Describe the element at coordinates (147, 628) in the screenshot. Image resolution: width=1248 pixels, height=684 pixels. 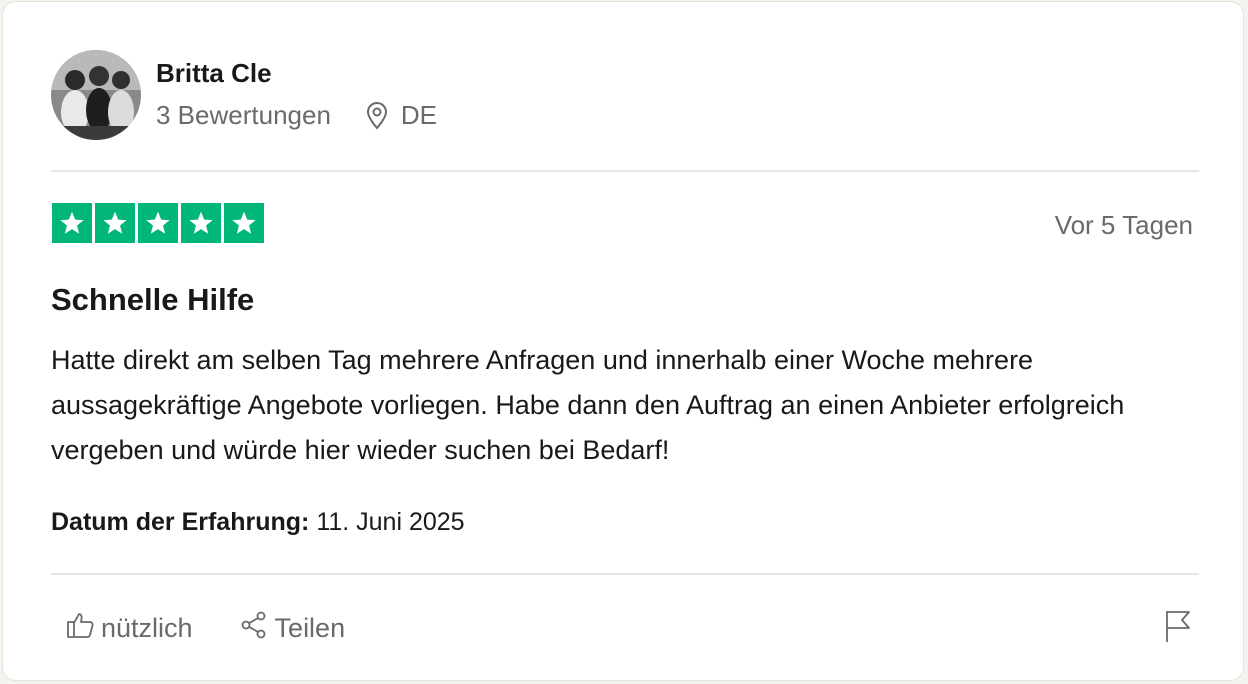
I see `useful-label: nützlich` at that location.